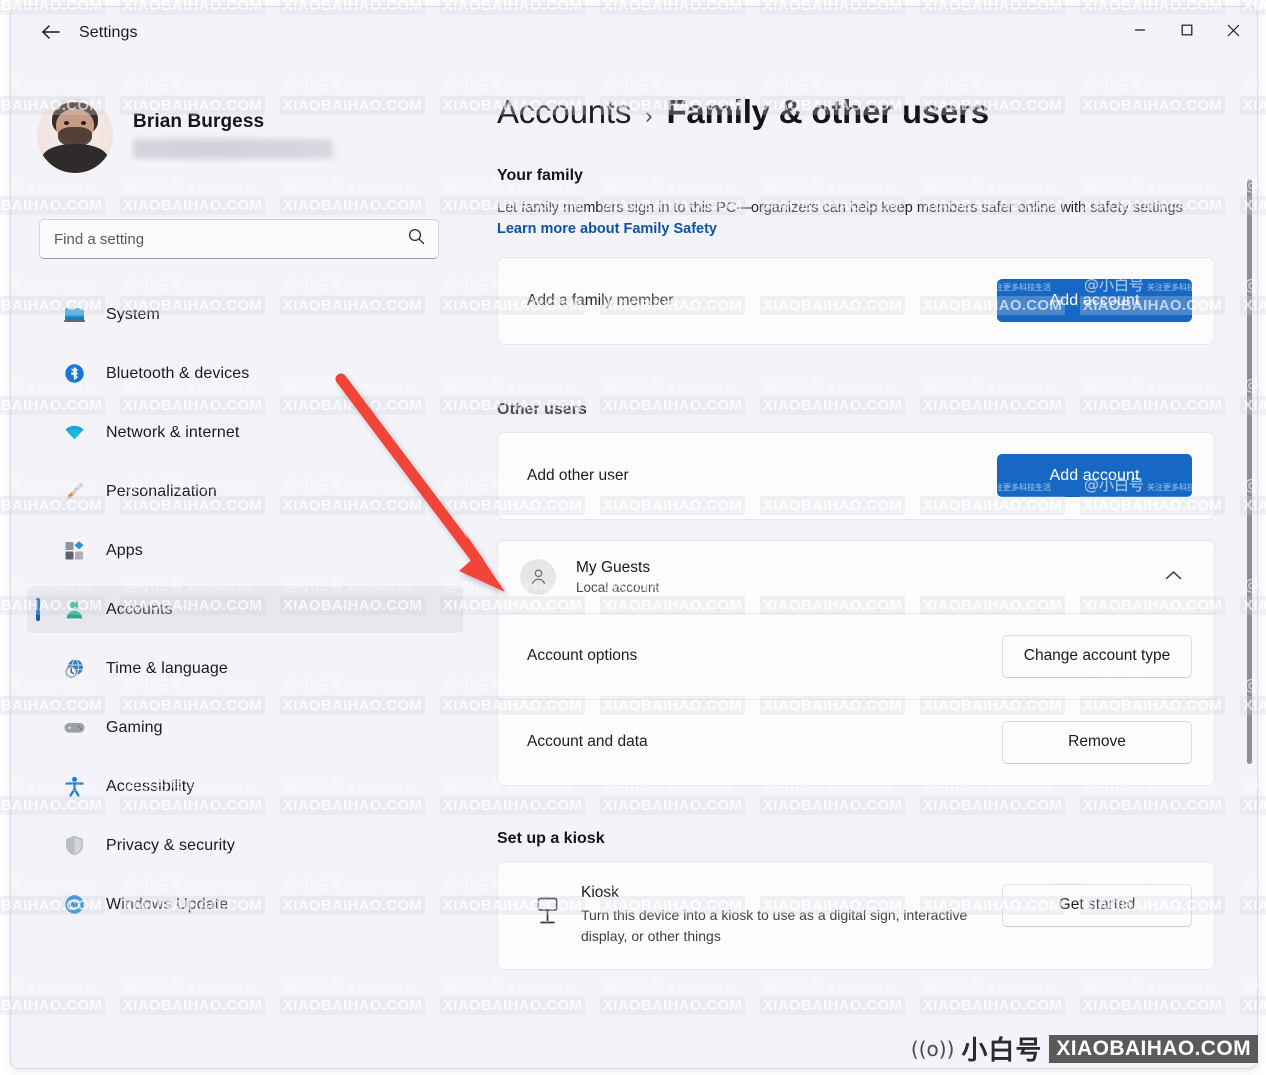 This screenshot has height=1075, width=1266. I want to click on user-profile: Brian Burgess, so click(185, 135).